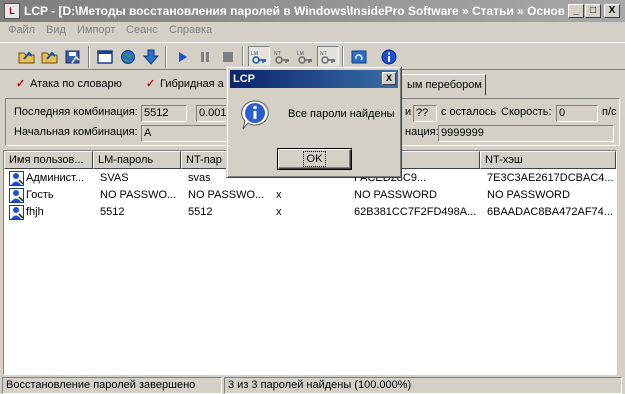 The width and height of the screenshot is (625, 394). I want to click on menu-bar: Файл Вид Импорт Сеанс Справка, so click(312, 31).